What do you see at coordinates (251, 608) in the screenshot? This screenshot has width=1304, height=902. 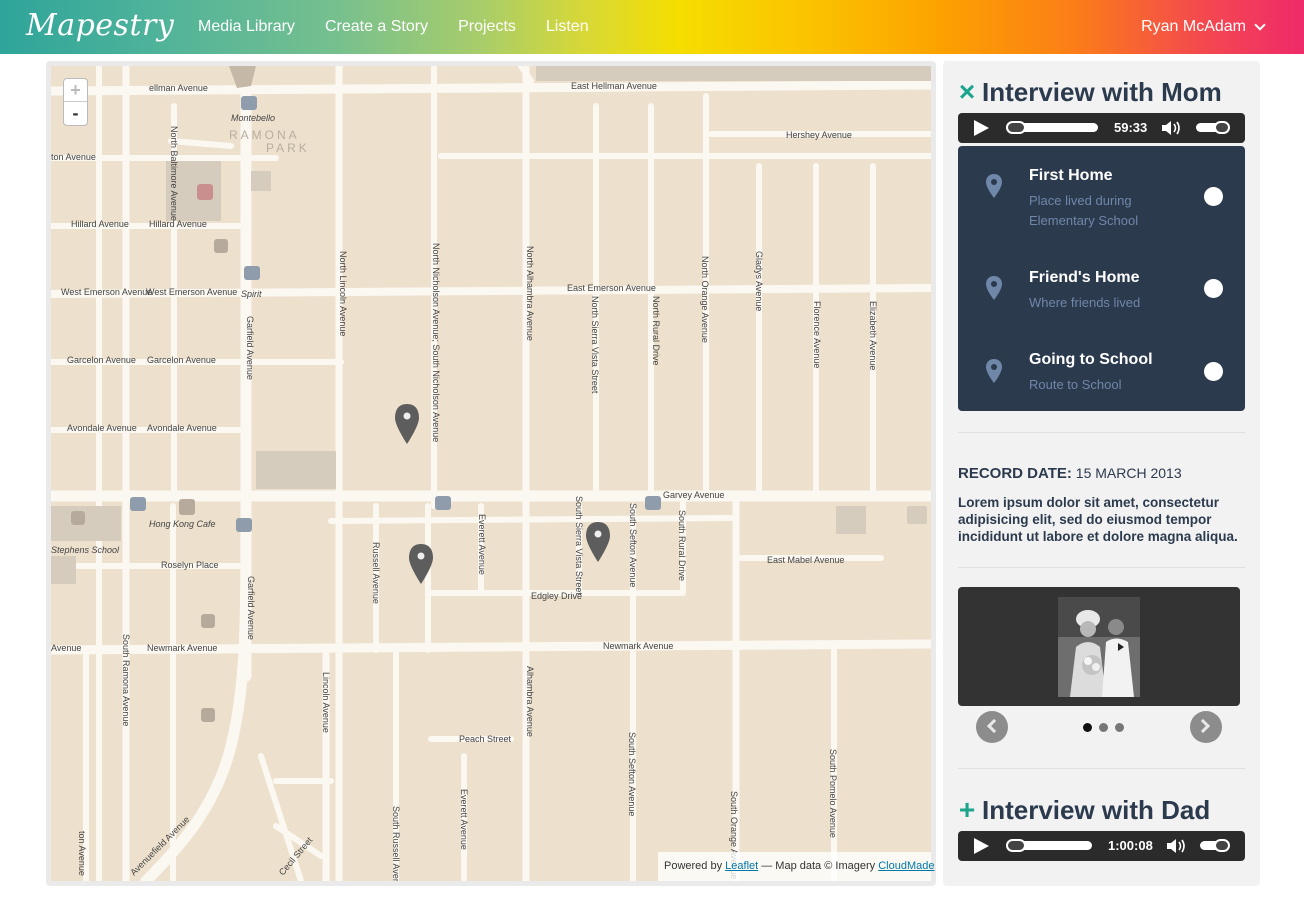 I see `map-label: Garfield Avenue` at bounding box center [251, 608].